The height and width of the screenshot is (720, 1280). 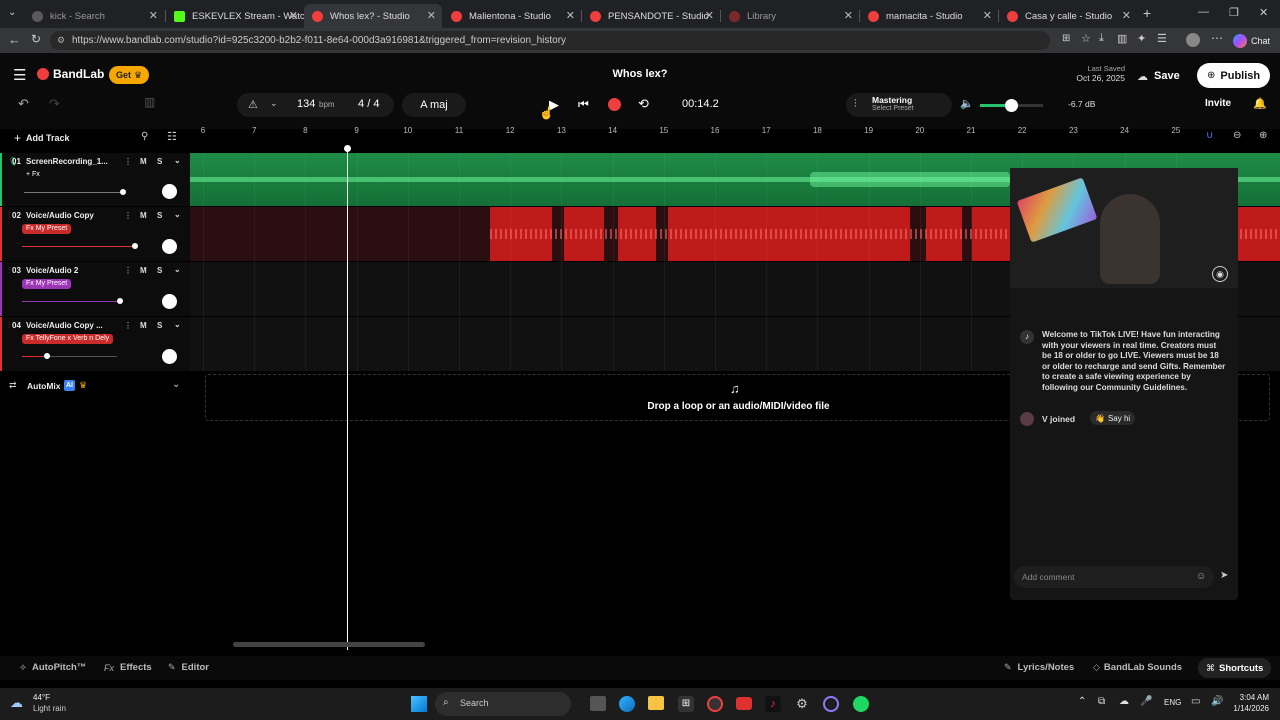 What do you see at coordinates (60, 215) in the screenshot?
I see `track-name: Voice/Audio Copy` at bounding box center [60, 215].